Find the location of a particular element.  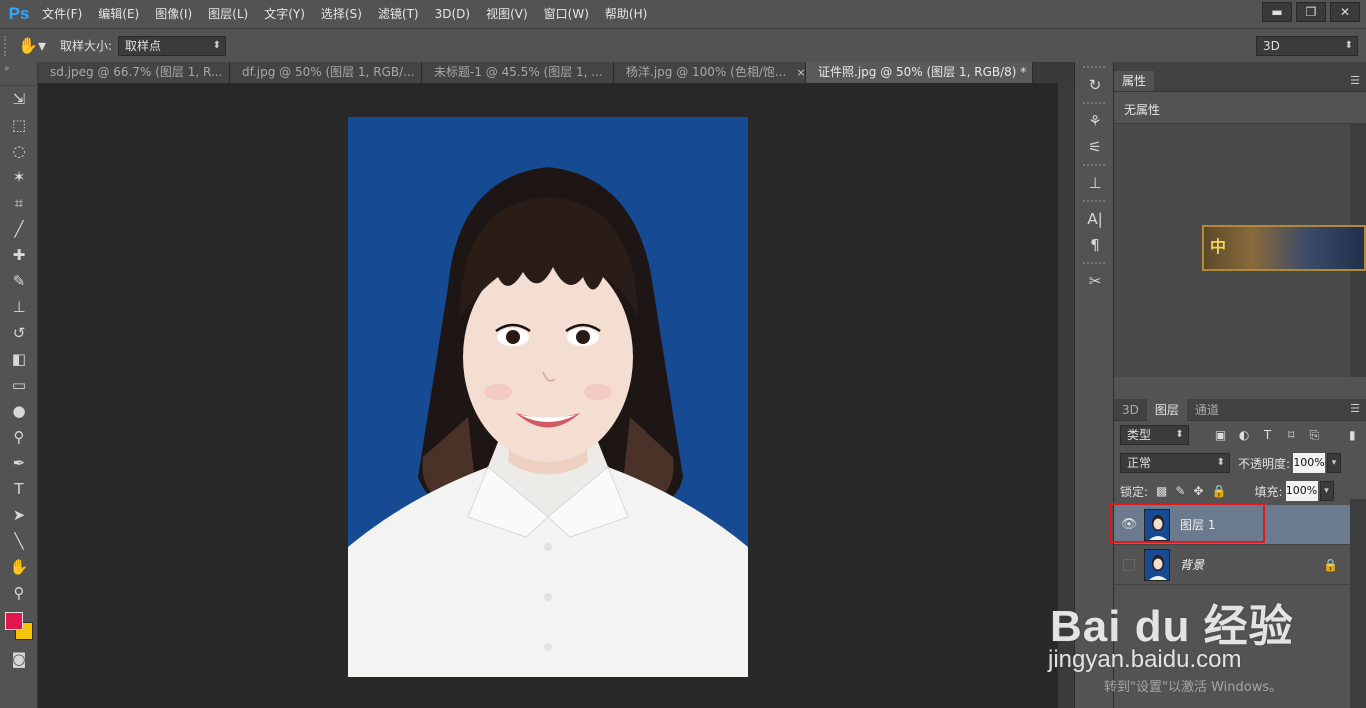

crop-tool-icon: ⌗ is located at coordinates (19, 203).